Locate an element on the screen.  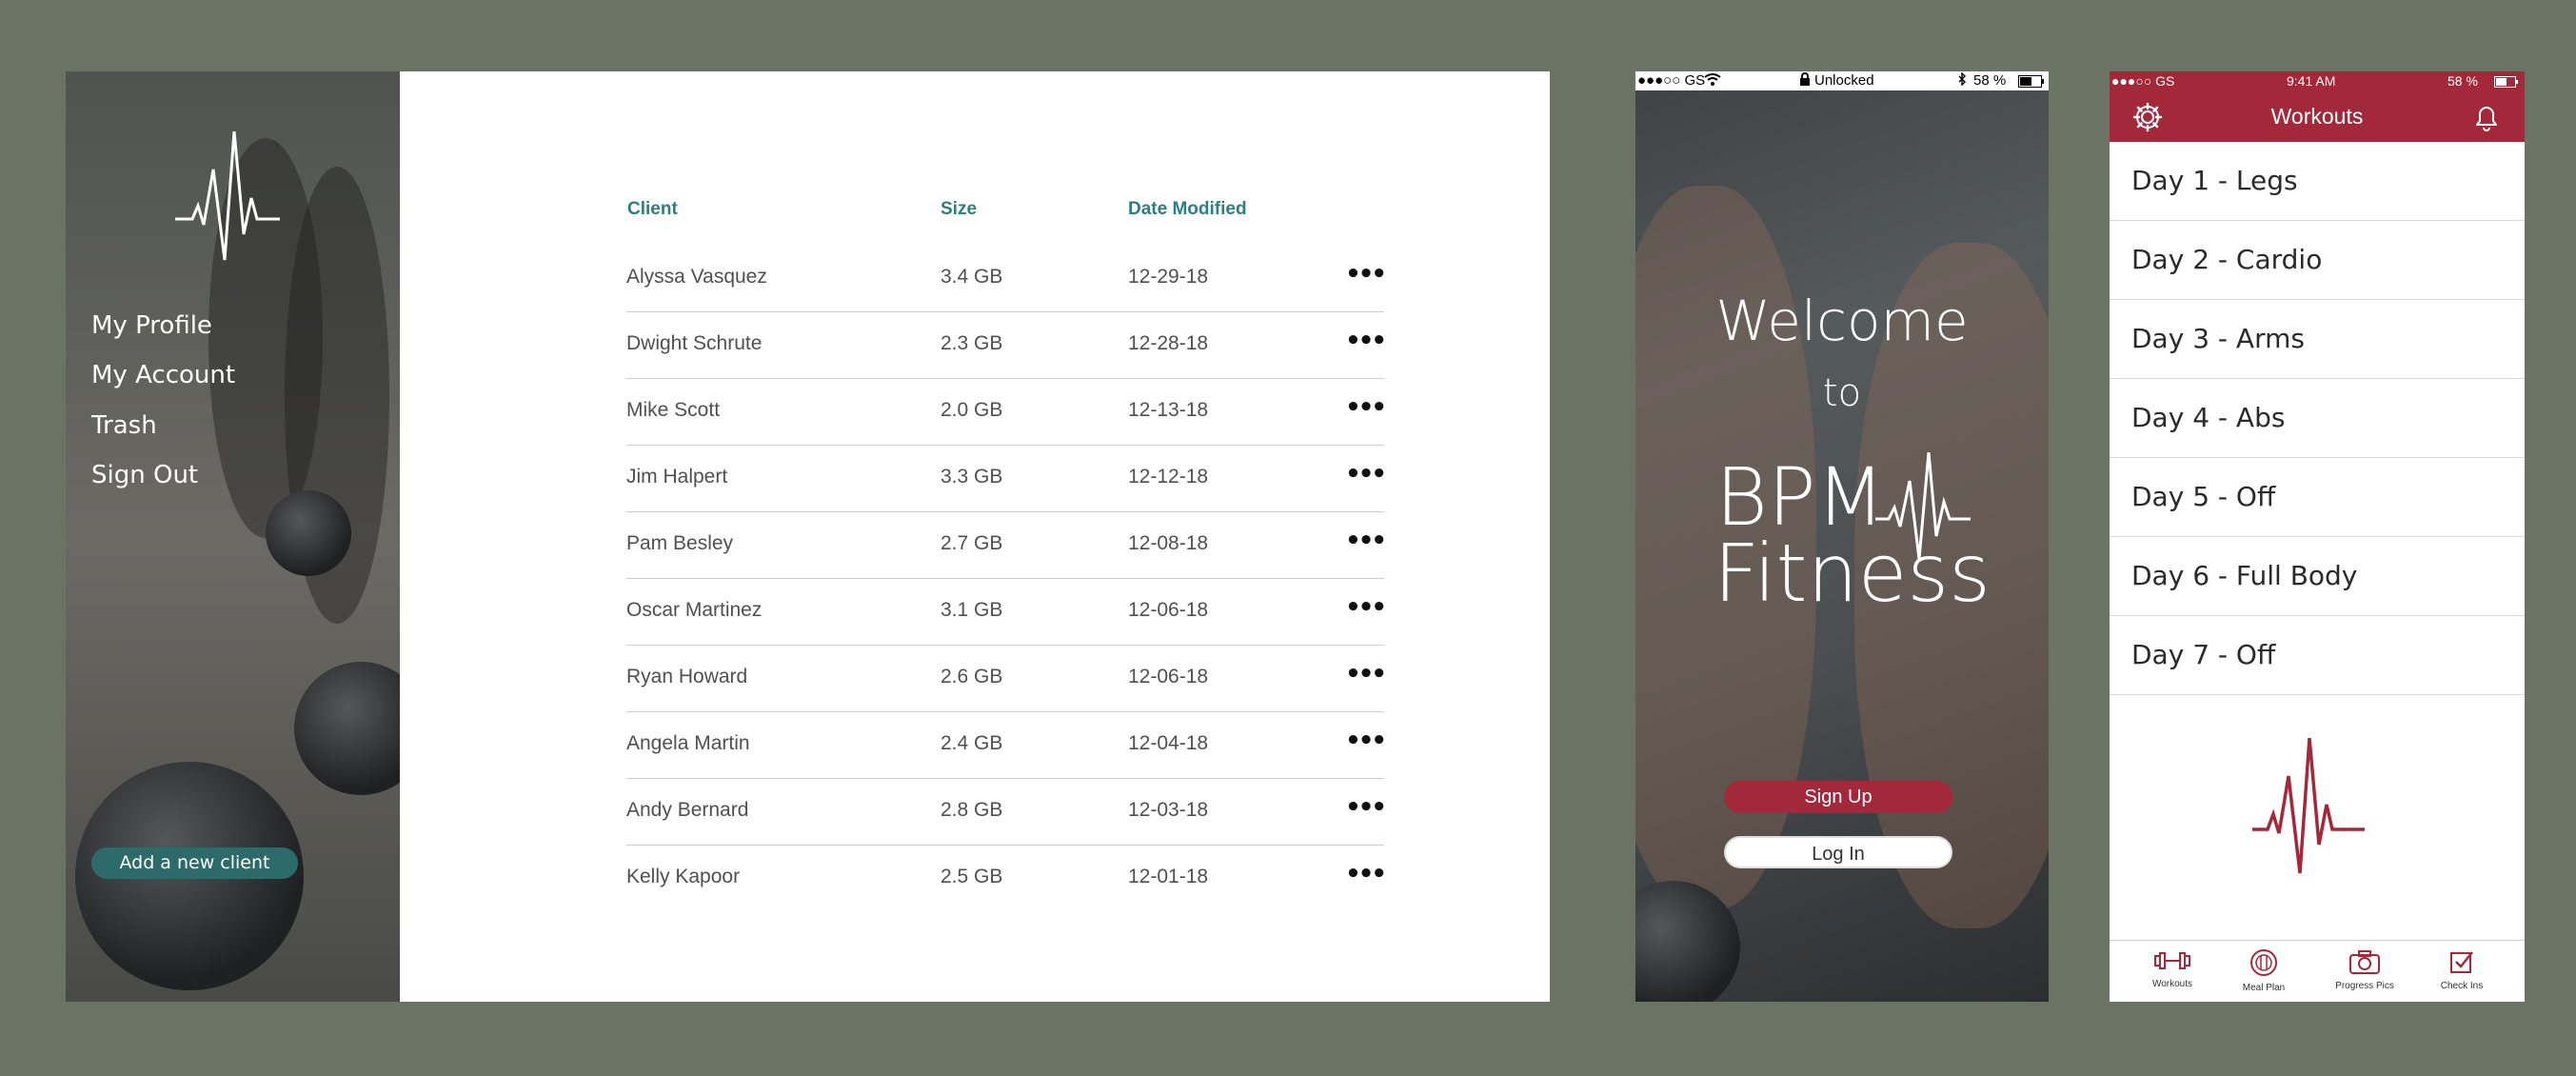
cell-date: 12-01-18 is located at coordinates (1168, 876).